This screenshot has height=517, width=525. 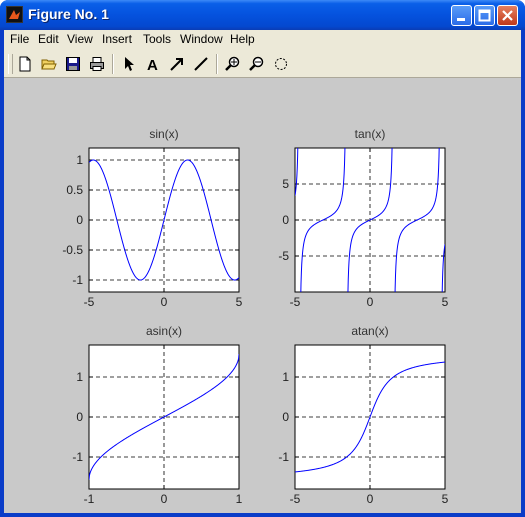 What do you see at coordinates (262, 40) in the screenshot?
I see `menu-bar: File Edit View Insert Tools Window Help` at bounding box center [262, 40].